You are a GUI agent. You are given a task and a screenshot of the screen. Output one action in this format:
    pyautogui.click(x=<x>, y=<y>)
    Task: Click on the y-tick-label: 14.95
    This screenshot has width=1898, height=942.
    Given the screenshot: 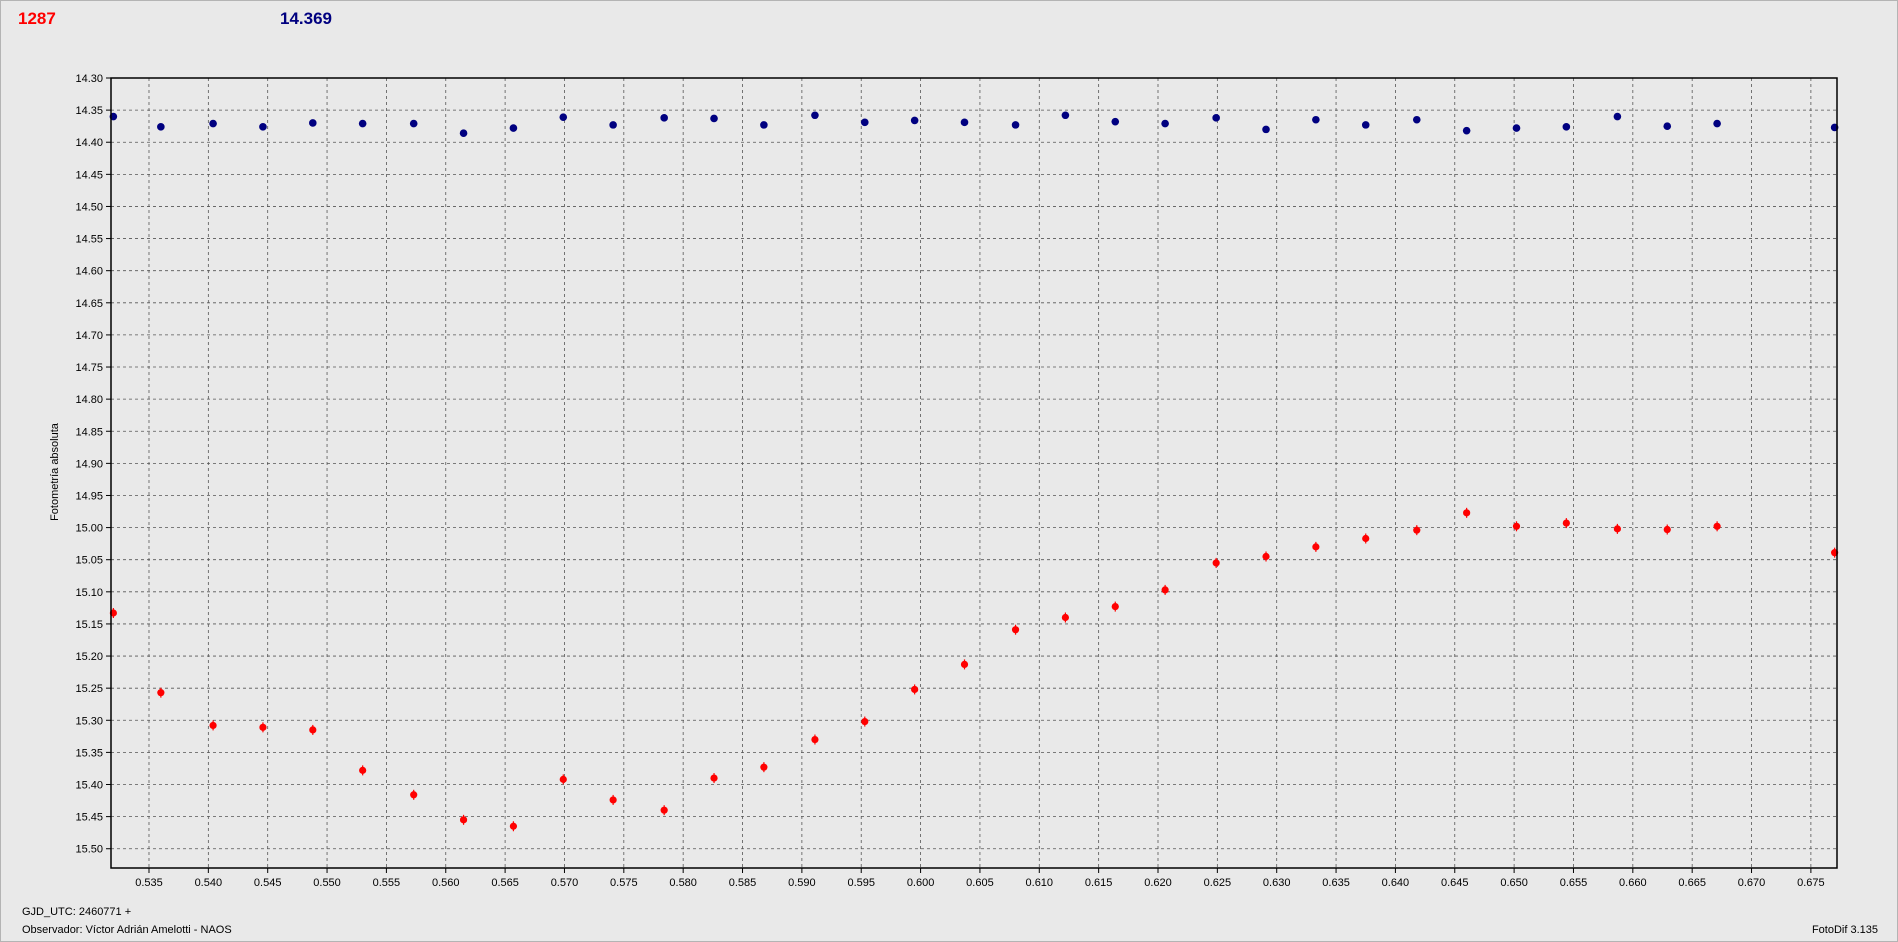 What is the action you would take?
    pyautogui.click(x=89, y=496)
    